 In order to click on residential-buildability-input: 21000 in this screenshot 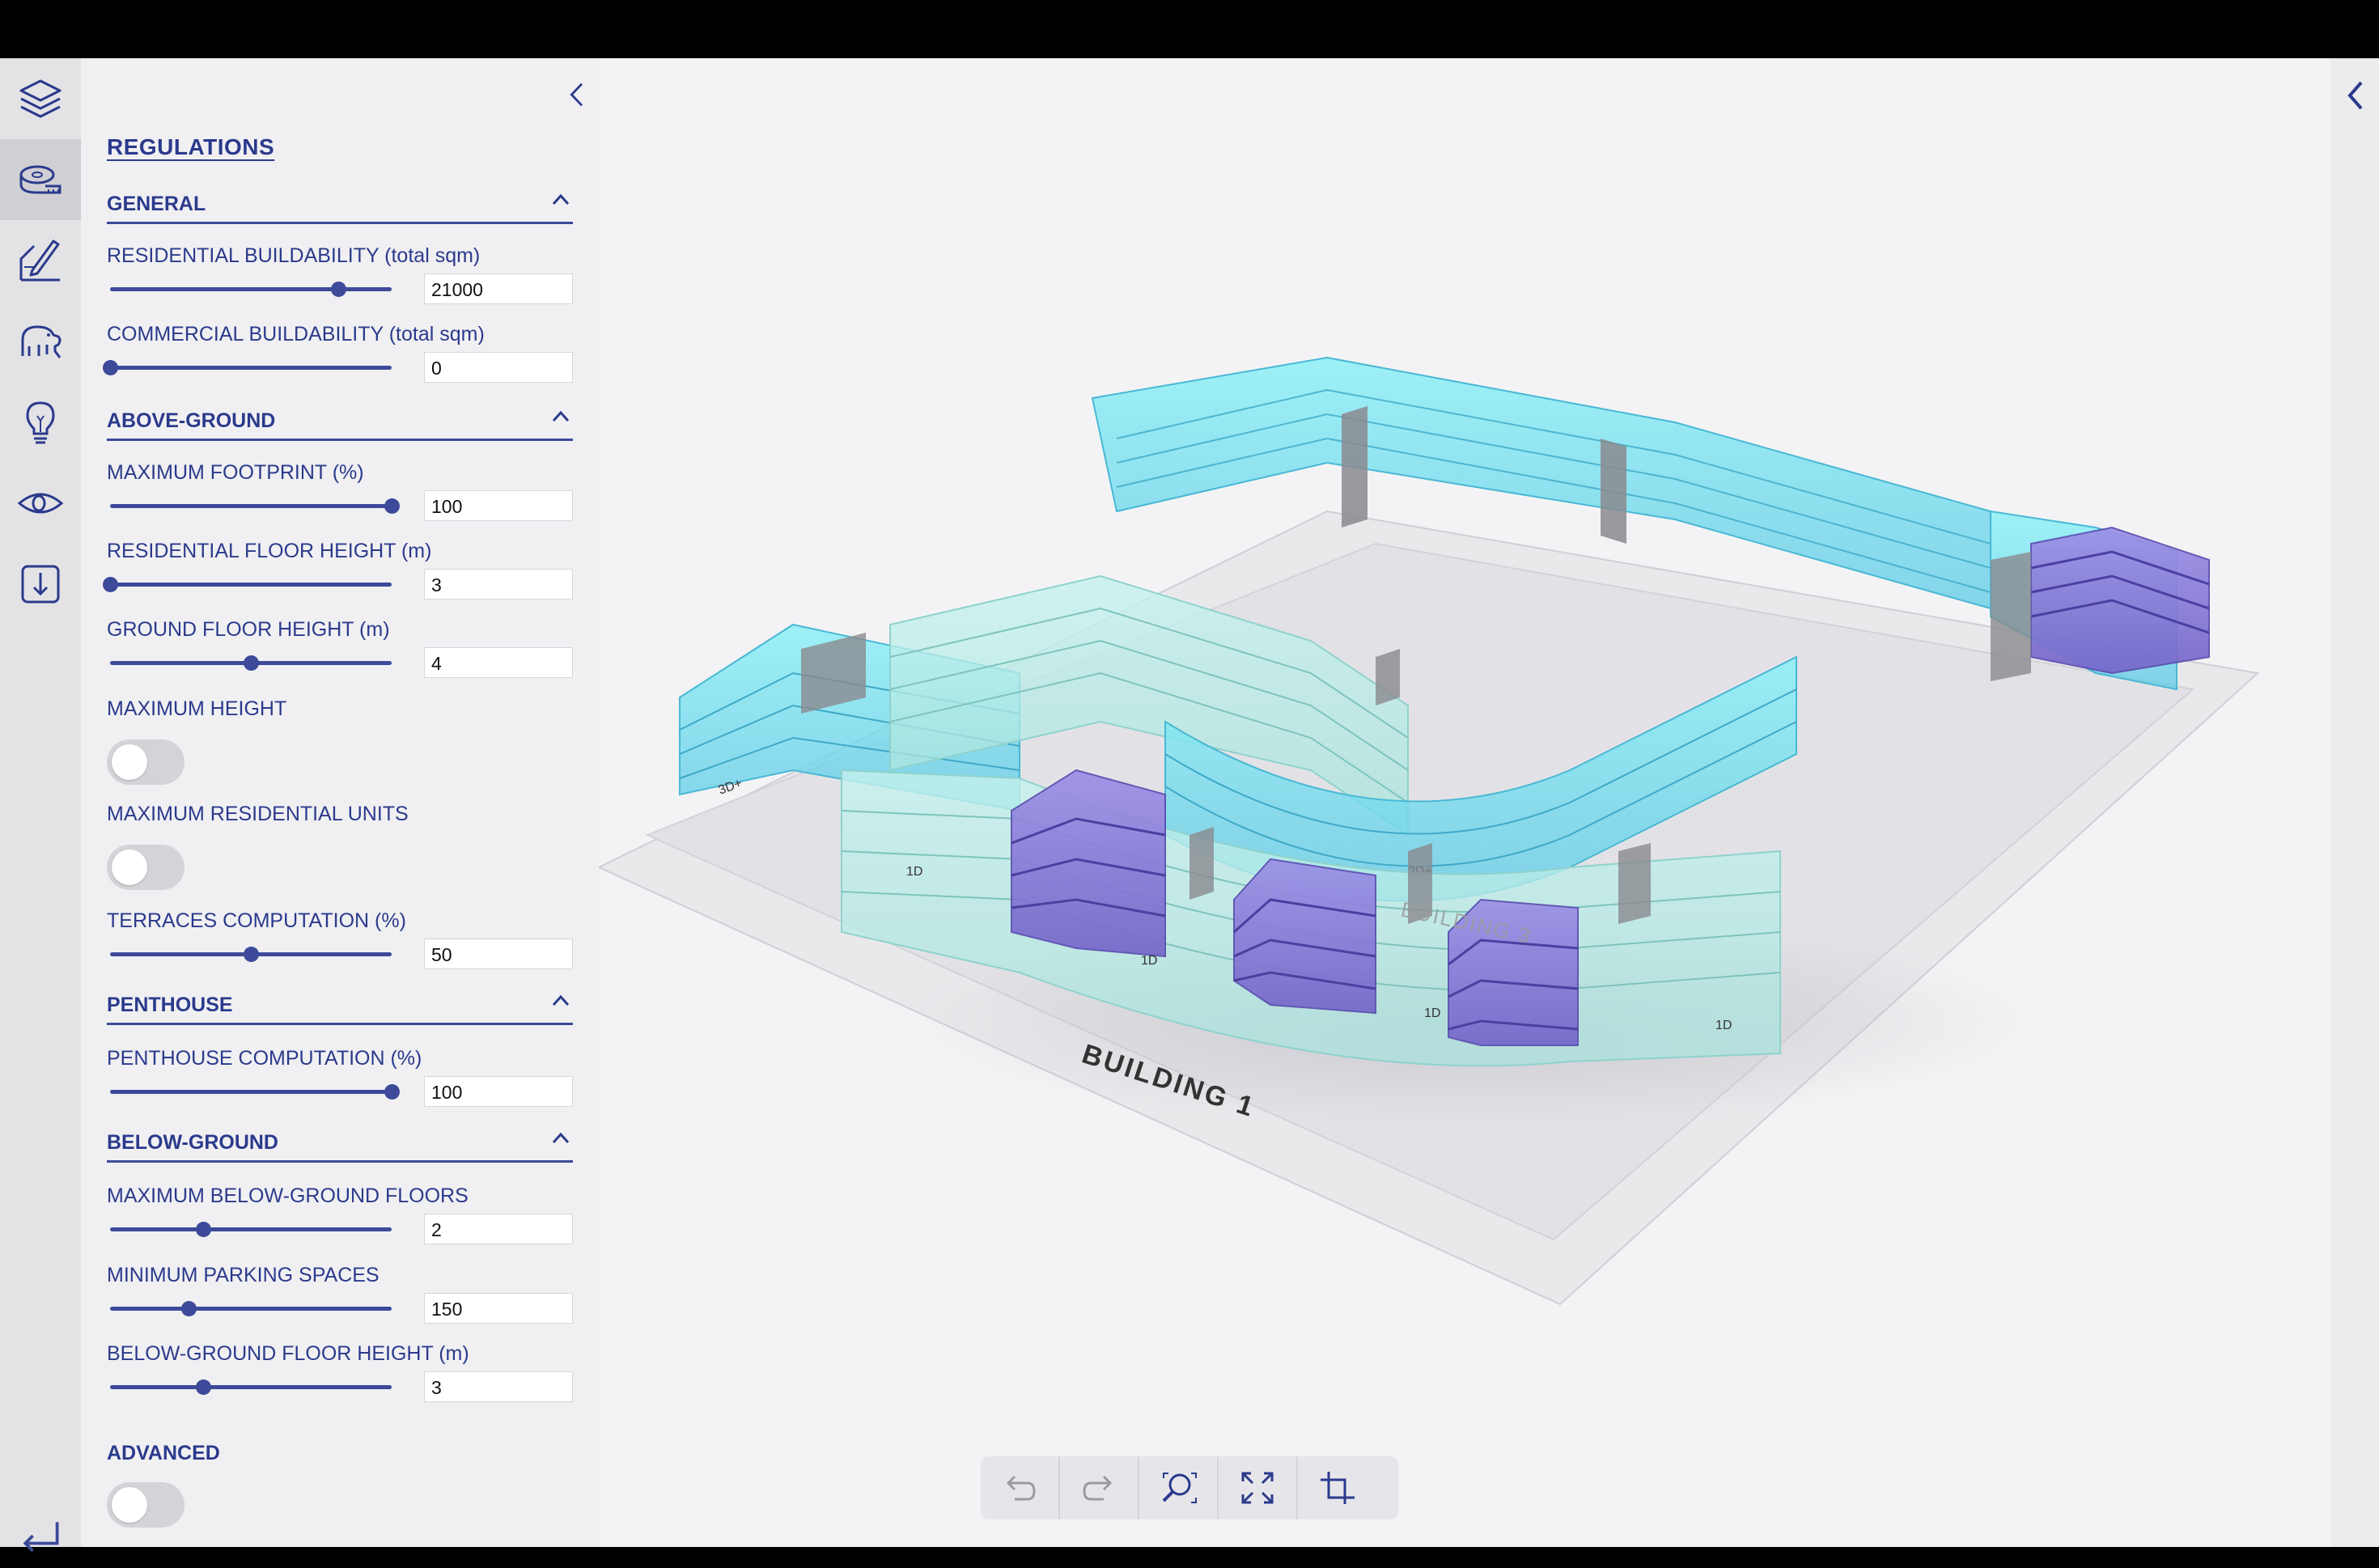, I will do `click(498, 289)`.